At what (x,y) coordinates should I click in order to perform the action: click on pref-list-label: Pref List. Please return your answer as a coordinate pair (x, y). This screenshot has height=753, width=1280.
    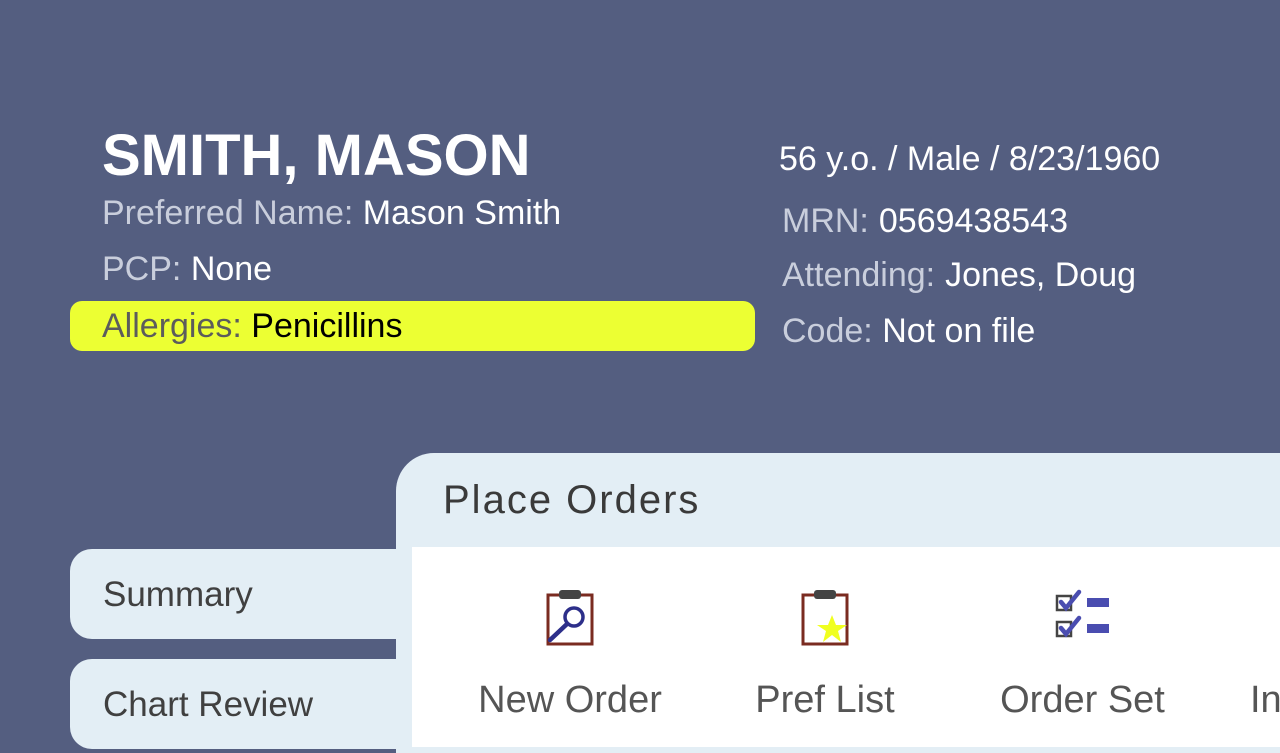
    Looking at the image, I should click on (825, 700).